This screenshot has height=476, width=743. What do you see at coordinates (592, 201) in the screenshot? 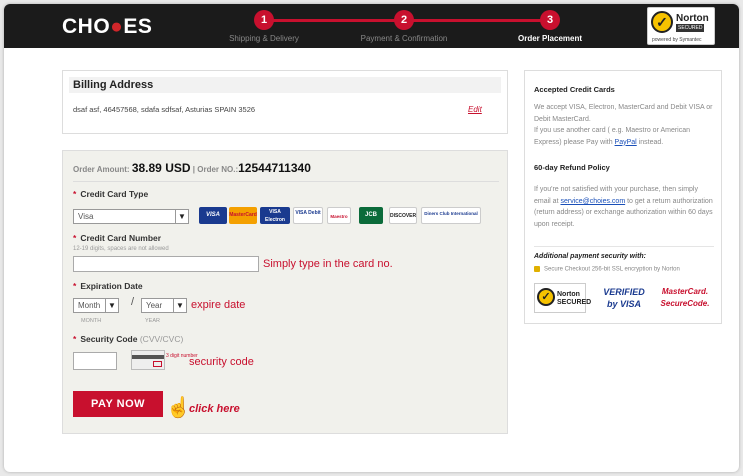
I see `service-email-link: service@choies.com` at bounding box center [592, 201].